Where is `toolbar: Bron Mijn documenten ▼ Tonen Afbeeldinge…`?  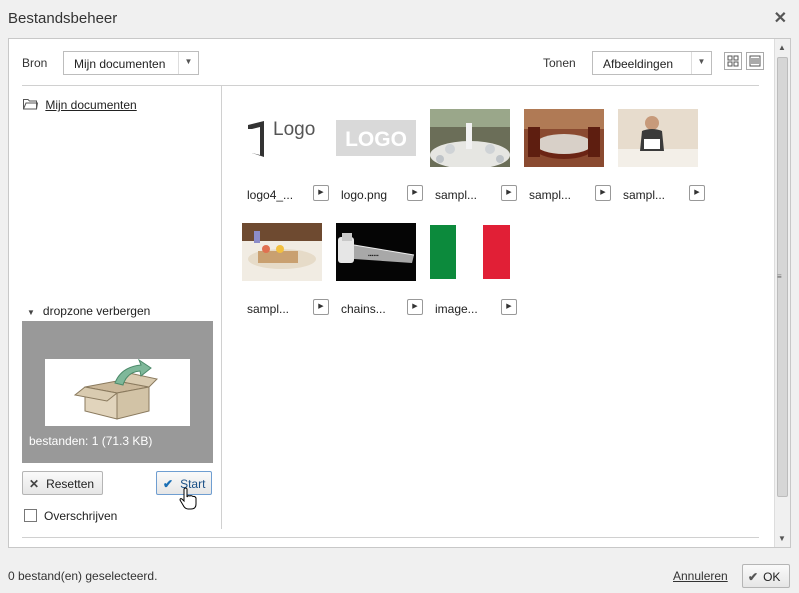 toolbar: Bron Mijn documenten ▼ Tonen Afbeeldinge… is located at coordinates (392, 62).